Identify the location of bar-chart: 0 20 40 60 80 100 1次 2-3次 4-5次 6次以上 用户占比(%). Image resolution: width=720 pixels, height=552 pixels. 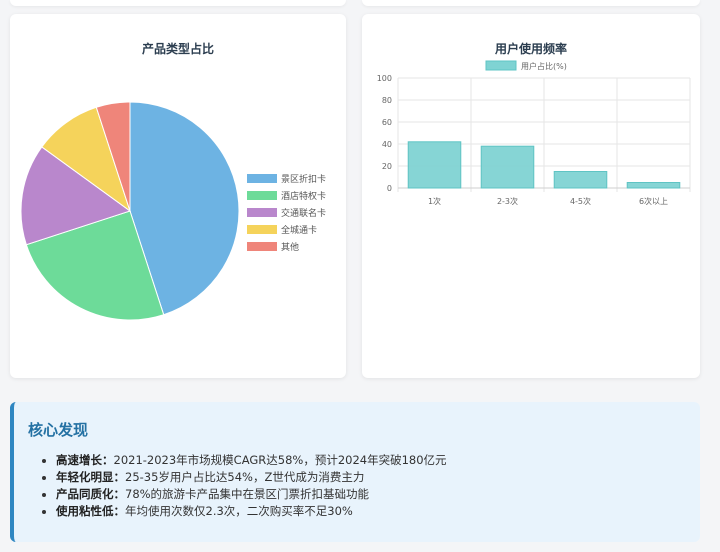
(534, 133).